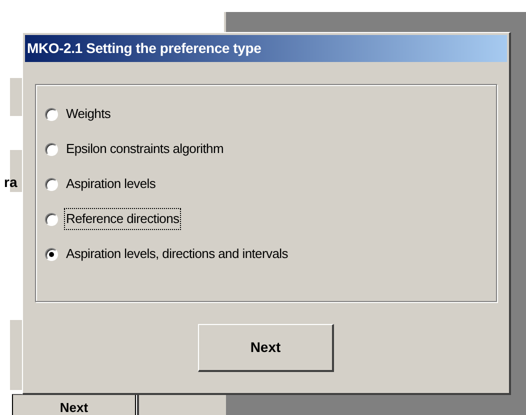 The image size is (526, 415). I want to click on window-title: MKO-2.1 Setting the preference type, so click(266, 48).